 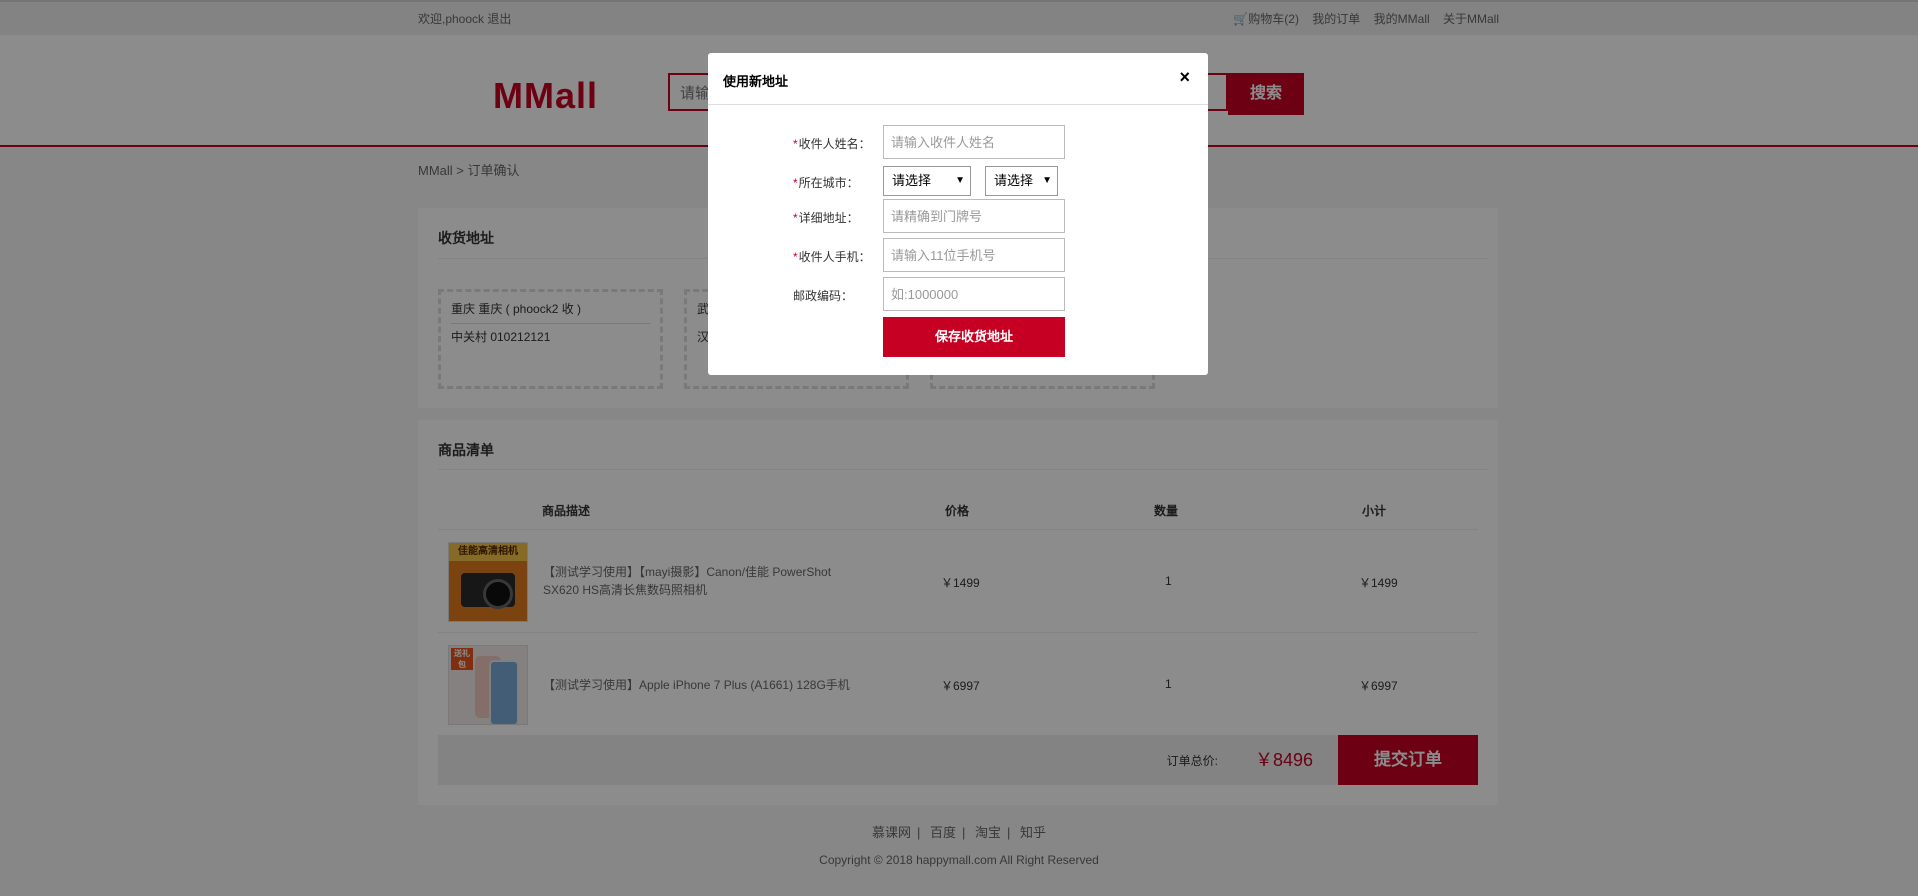 I want to click on address-row: *详细地址：, so click(x=958, y=216).